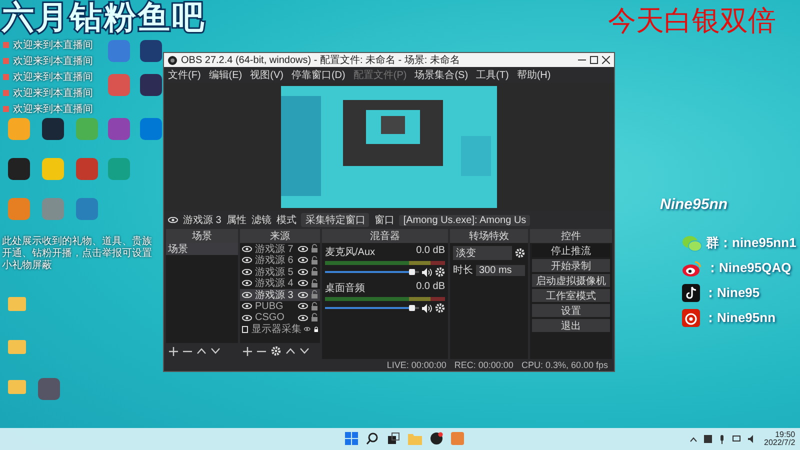 The image size is (800, 450). Describe the element at coordinates (202, 248) in the screenshot. I see `scene-item: 场景` at that location.